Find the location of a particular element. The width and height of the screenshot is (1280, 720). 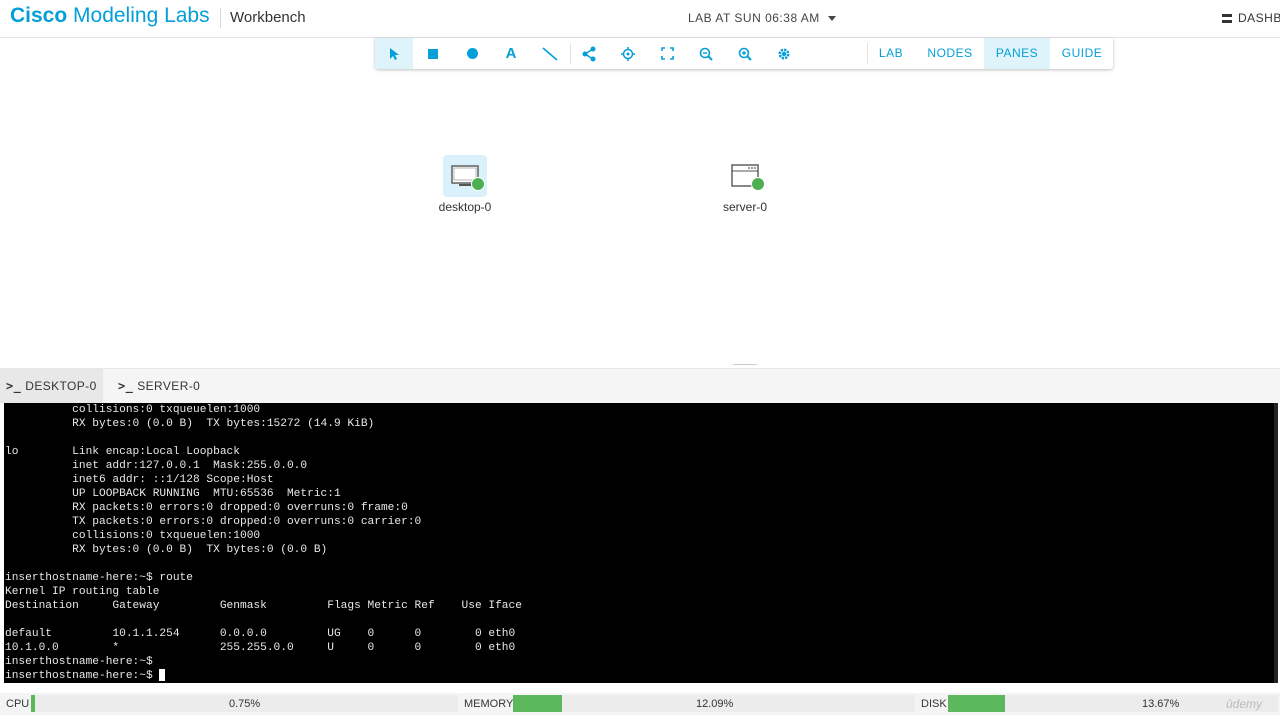

terminal-line: inet6 addr: ::1/128 Scope:Host is located at coordinates (139, 480).